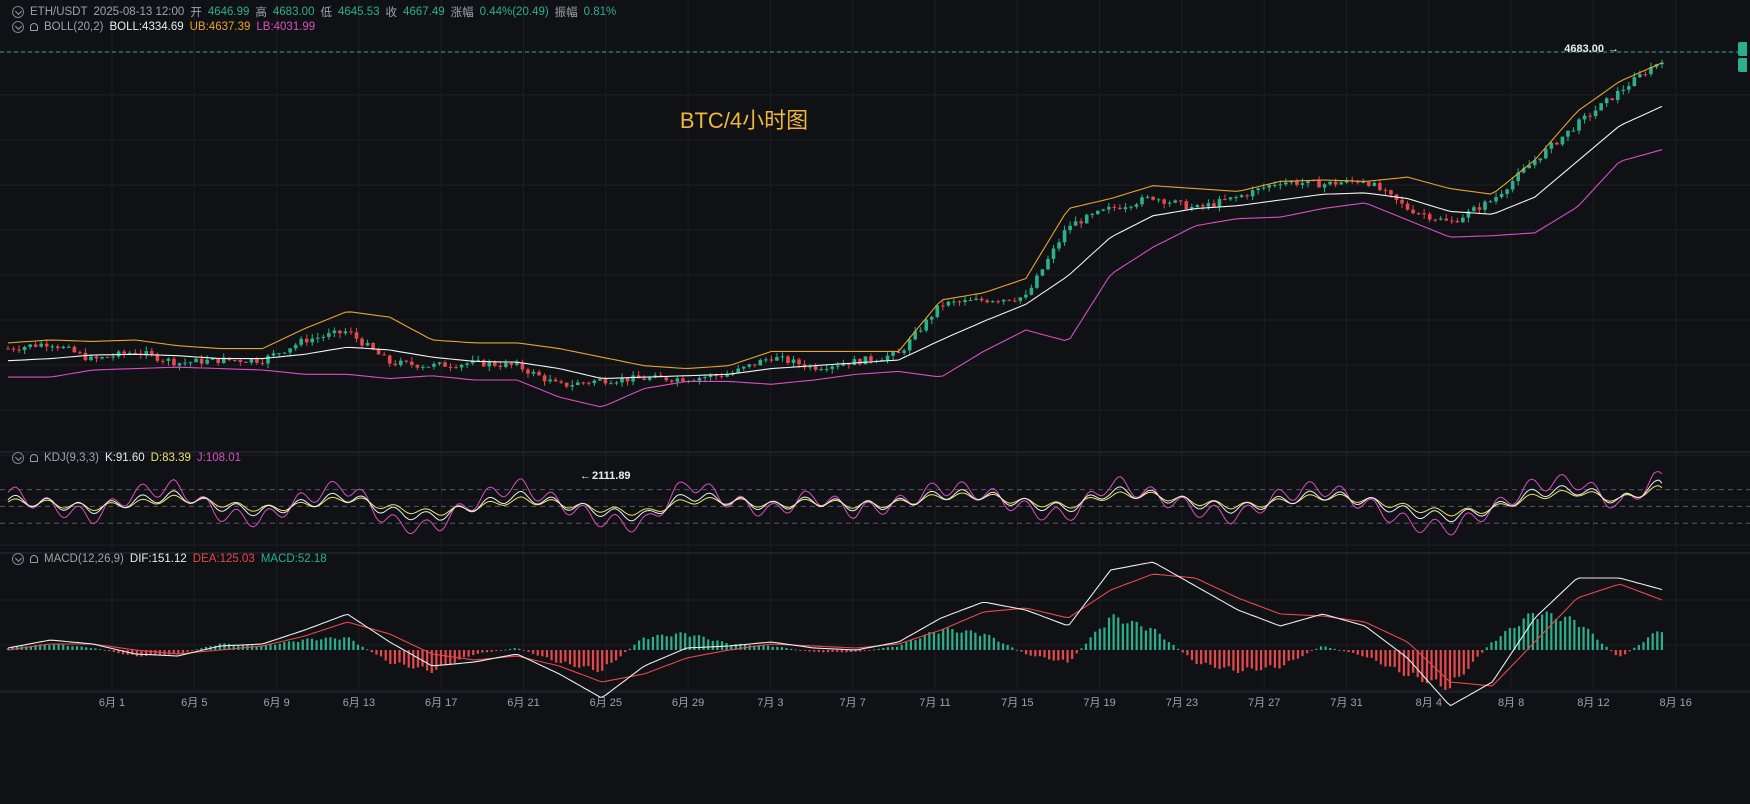  Describe the element at coordinates (196, 13) in the screenshot. I see `open-label: 开` at that location.